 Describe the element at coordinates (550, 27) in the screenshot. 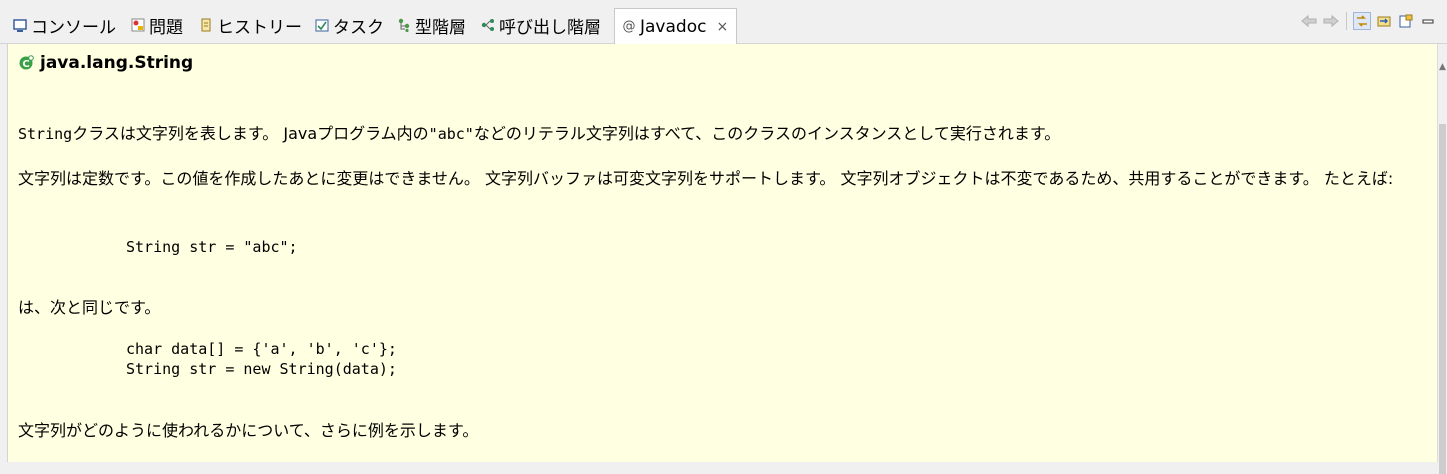

I see `tab-label: 呼び出し階層` at that location.